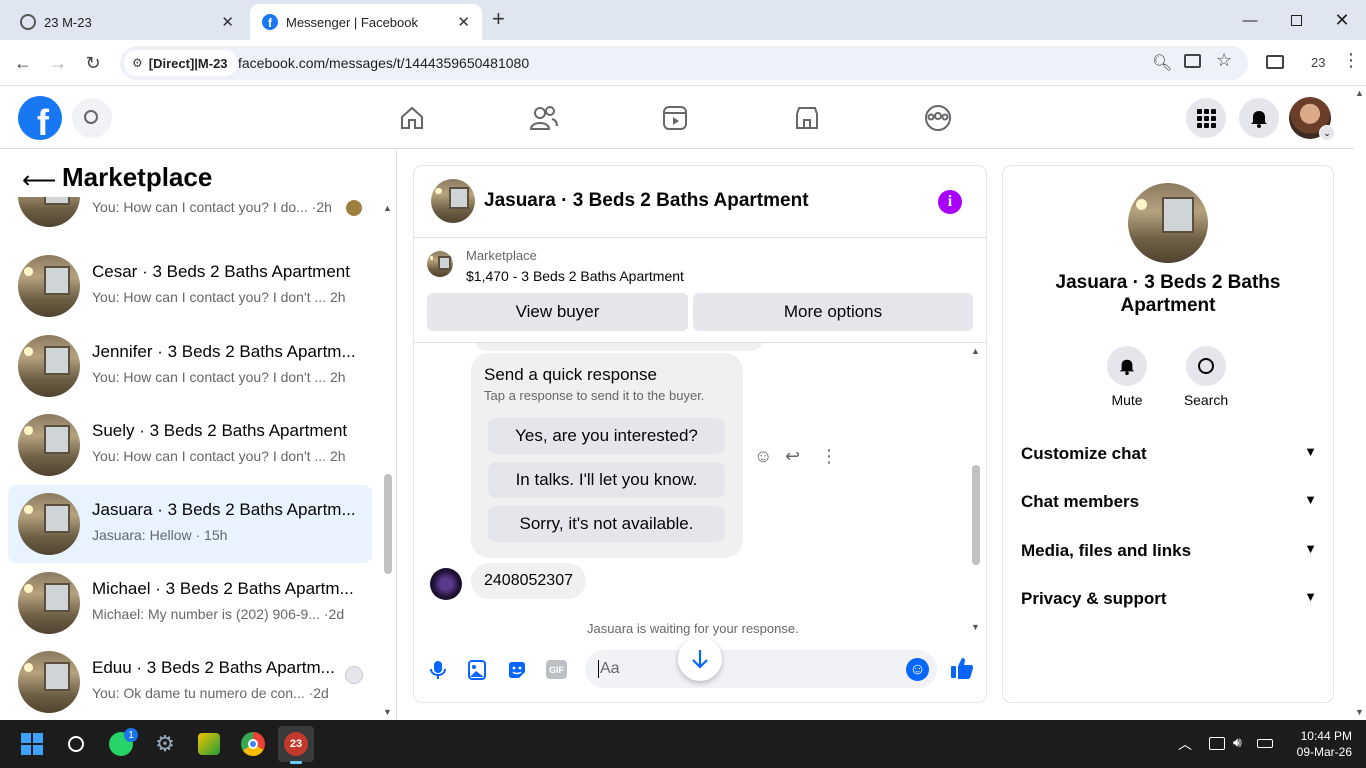  Describe the element at coordinates (23, 63) in the screenshot. I see `back-icon: ←` at that location.